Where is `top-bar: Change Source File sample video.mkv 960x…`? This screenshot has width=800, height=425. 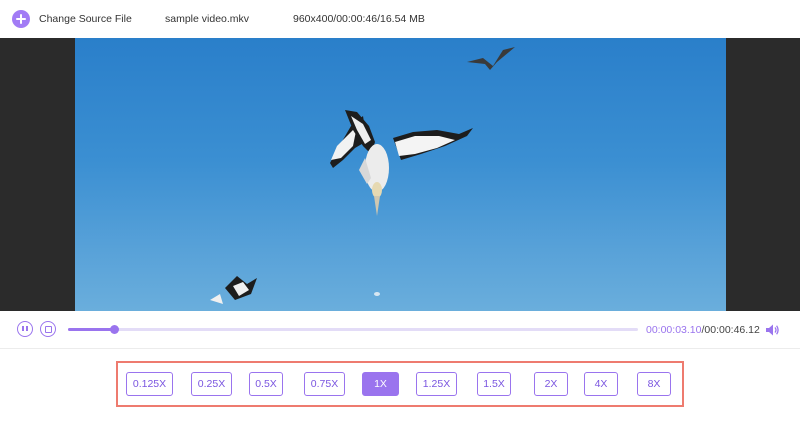 top-bar: Change Source File sample video.mkv 960x… is located at coordinates (400, 19).